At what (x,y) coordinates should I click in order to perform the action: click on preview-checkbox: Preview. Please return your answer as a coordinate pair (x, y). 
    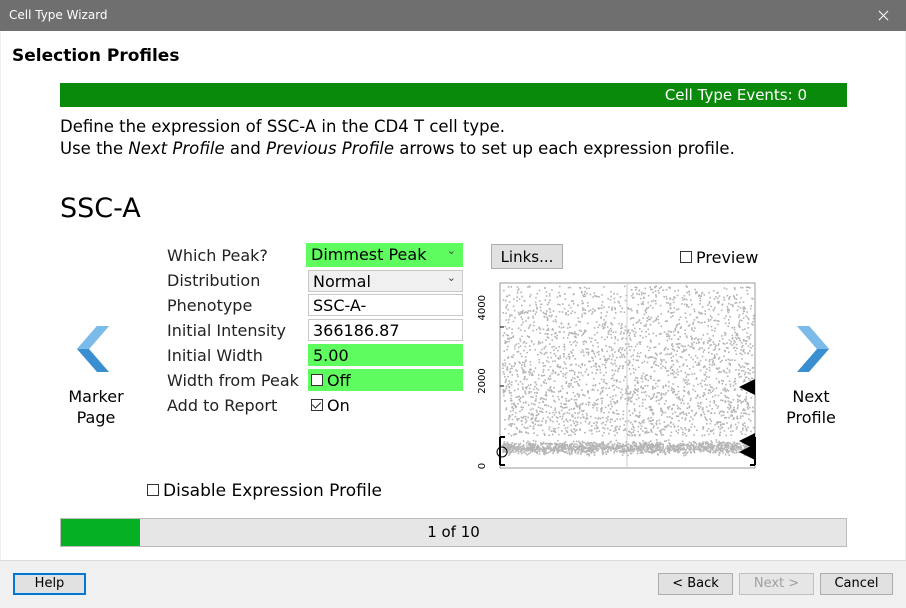
    Looking at the image, I should click on (719, 257).